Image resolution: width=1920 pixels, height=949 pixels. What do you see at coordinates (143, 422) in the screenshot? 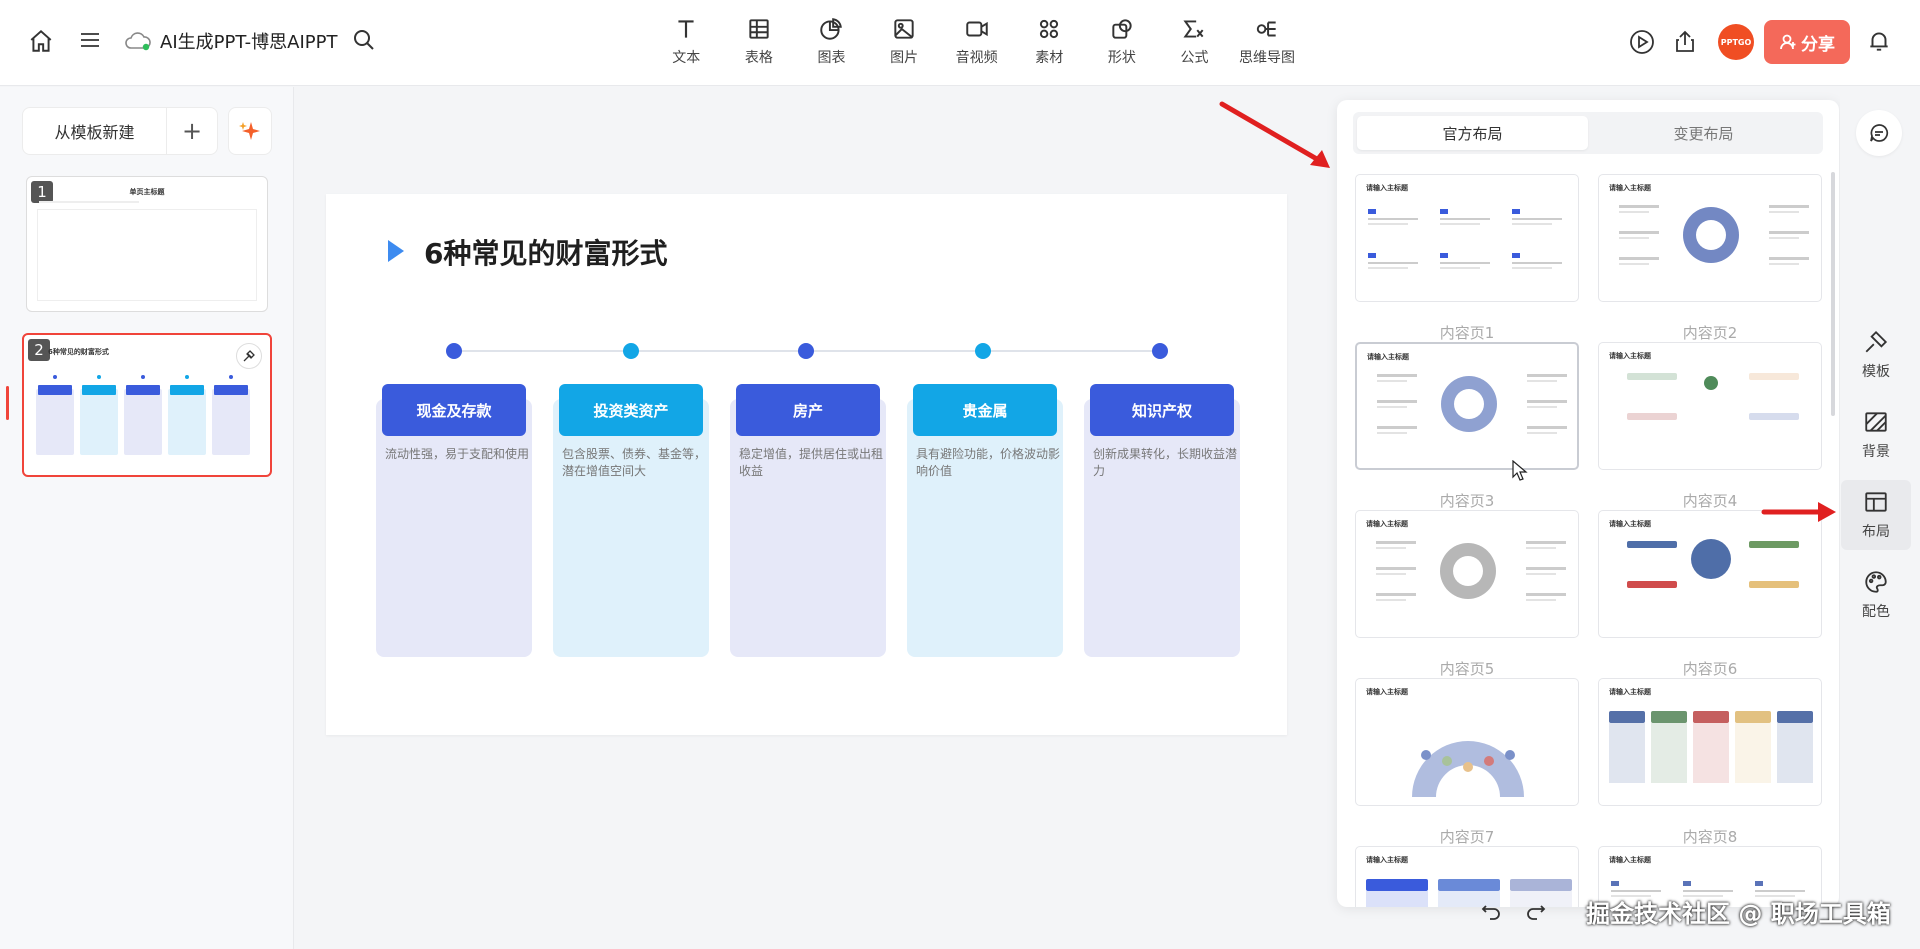
I see `thumb-card` at bounding box center [143, 422].